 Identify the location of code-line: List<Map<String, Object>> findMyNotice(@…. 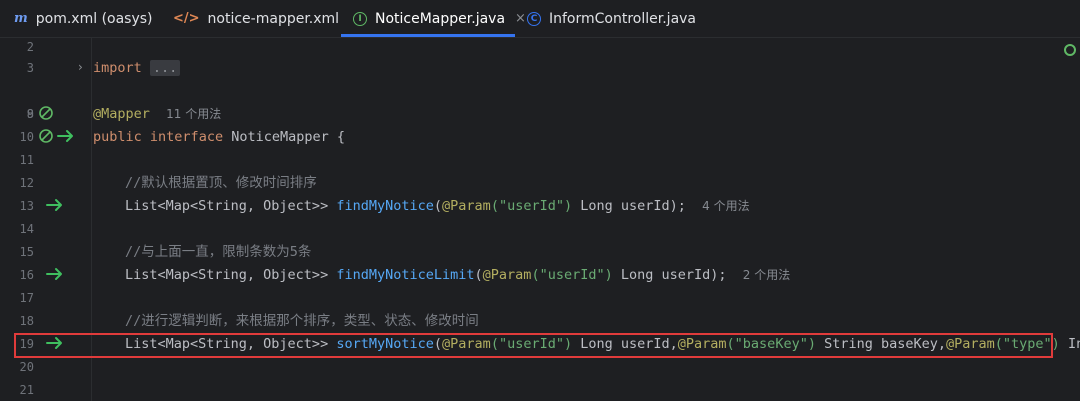
(437, 206).